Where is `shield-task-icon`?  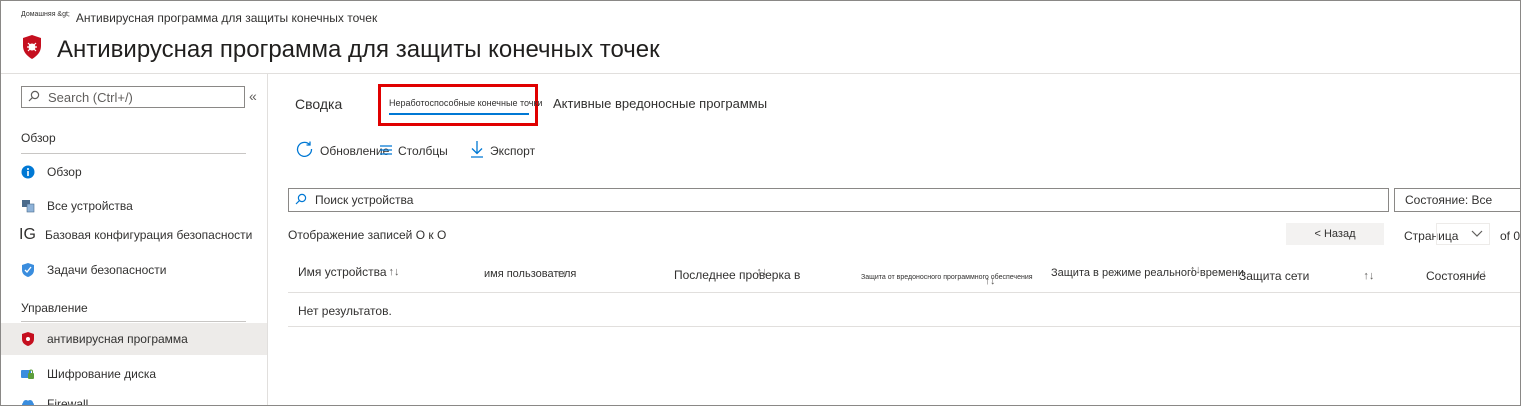 shield-task-icon is located at coordinates (28, 270).